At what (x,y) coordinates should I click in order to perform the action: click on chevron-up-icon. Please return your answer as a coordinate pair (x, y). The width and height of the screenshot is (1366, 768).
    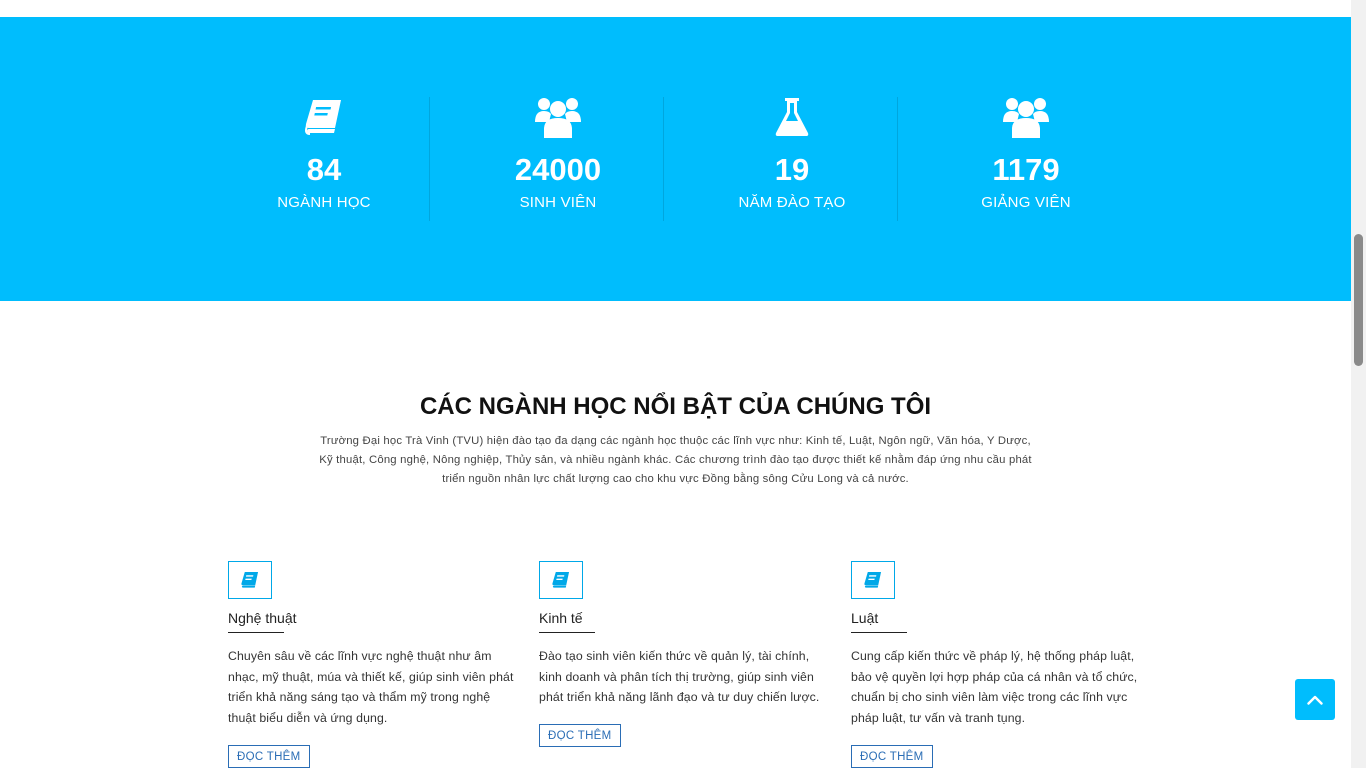
    Looking at the image, I should click on (1315, 700).